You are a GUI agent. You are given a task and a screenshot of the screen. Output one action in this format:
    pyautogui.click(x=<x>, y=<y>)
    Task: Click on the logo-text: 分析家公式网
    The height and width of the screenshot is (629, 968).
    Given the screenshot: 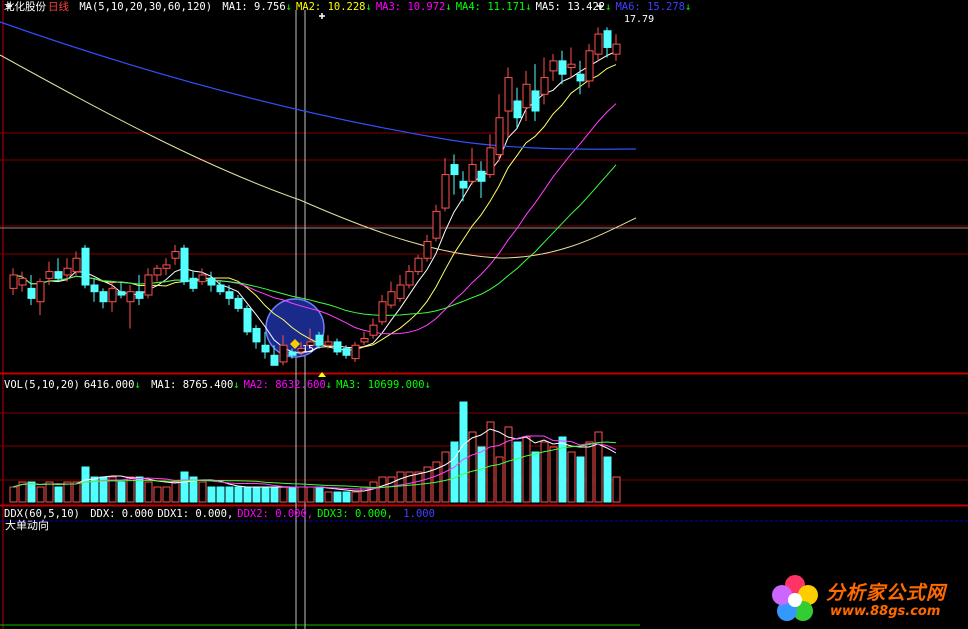 What is the action you would take?
    pyautogui.click(x=886, y=591)
    